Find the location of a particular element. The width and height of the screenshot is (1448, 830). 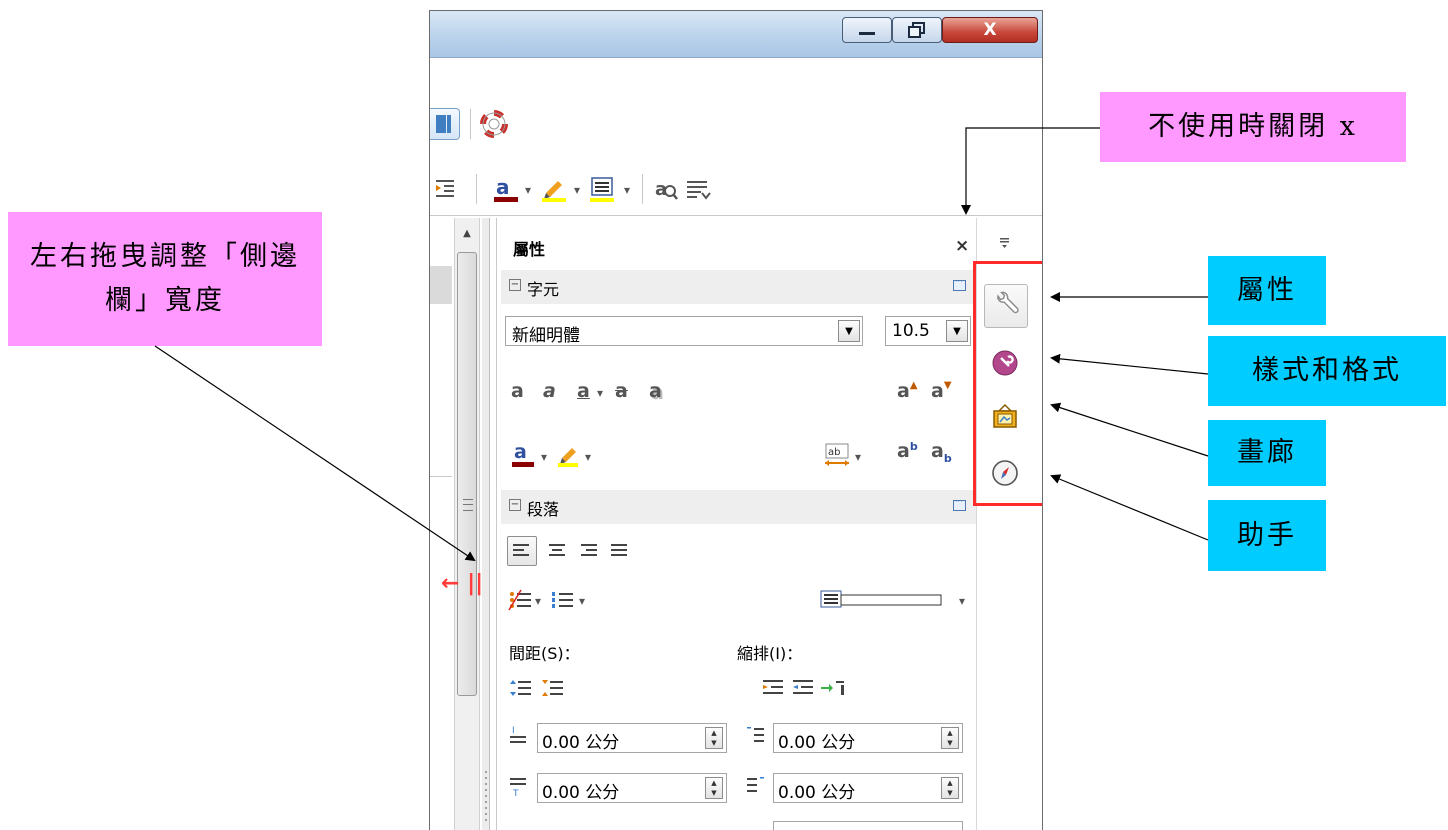

toolbar-separator is located at coordinates (642, 189).